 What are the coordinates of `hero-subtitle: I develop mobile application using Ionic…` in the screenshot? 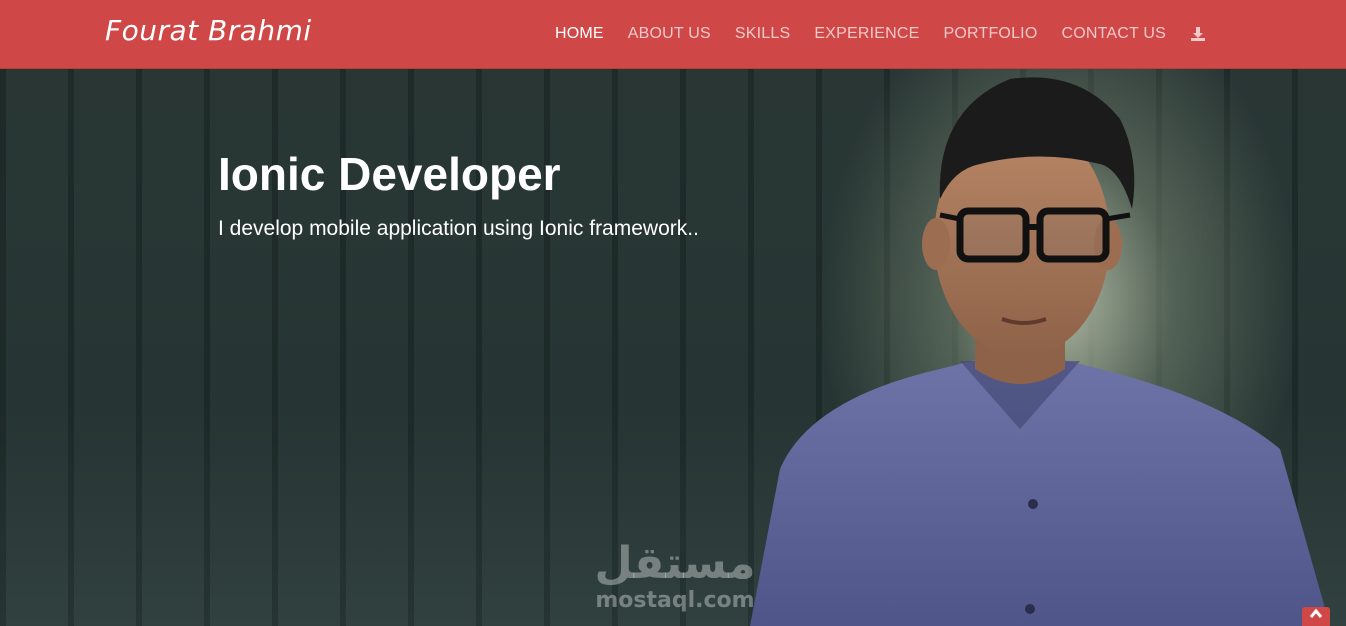 It's located at (458, 228).